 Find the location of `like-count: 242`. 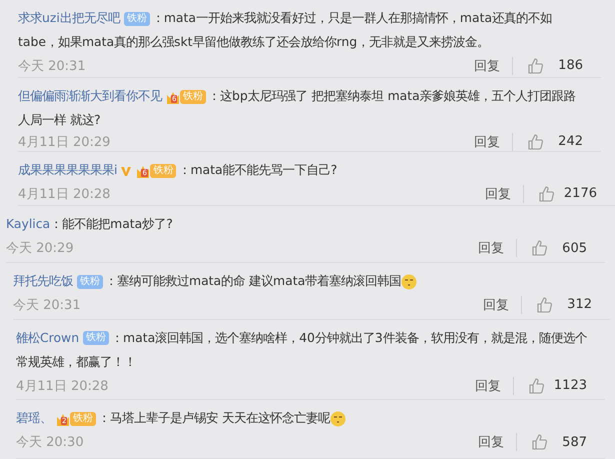

like-count: 242 is located at coordinates (570, 141).